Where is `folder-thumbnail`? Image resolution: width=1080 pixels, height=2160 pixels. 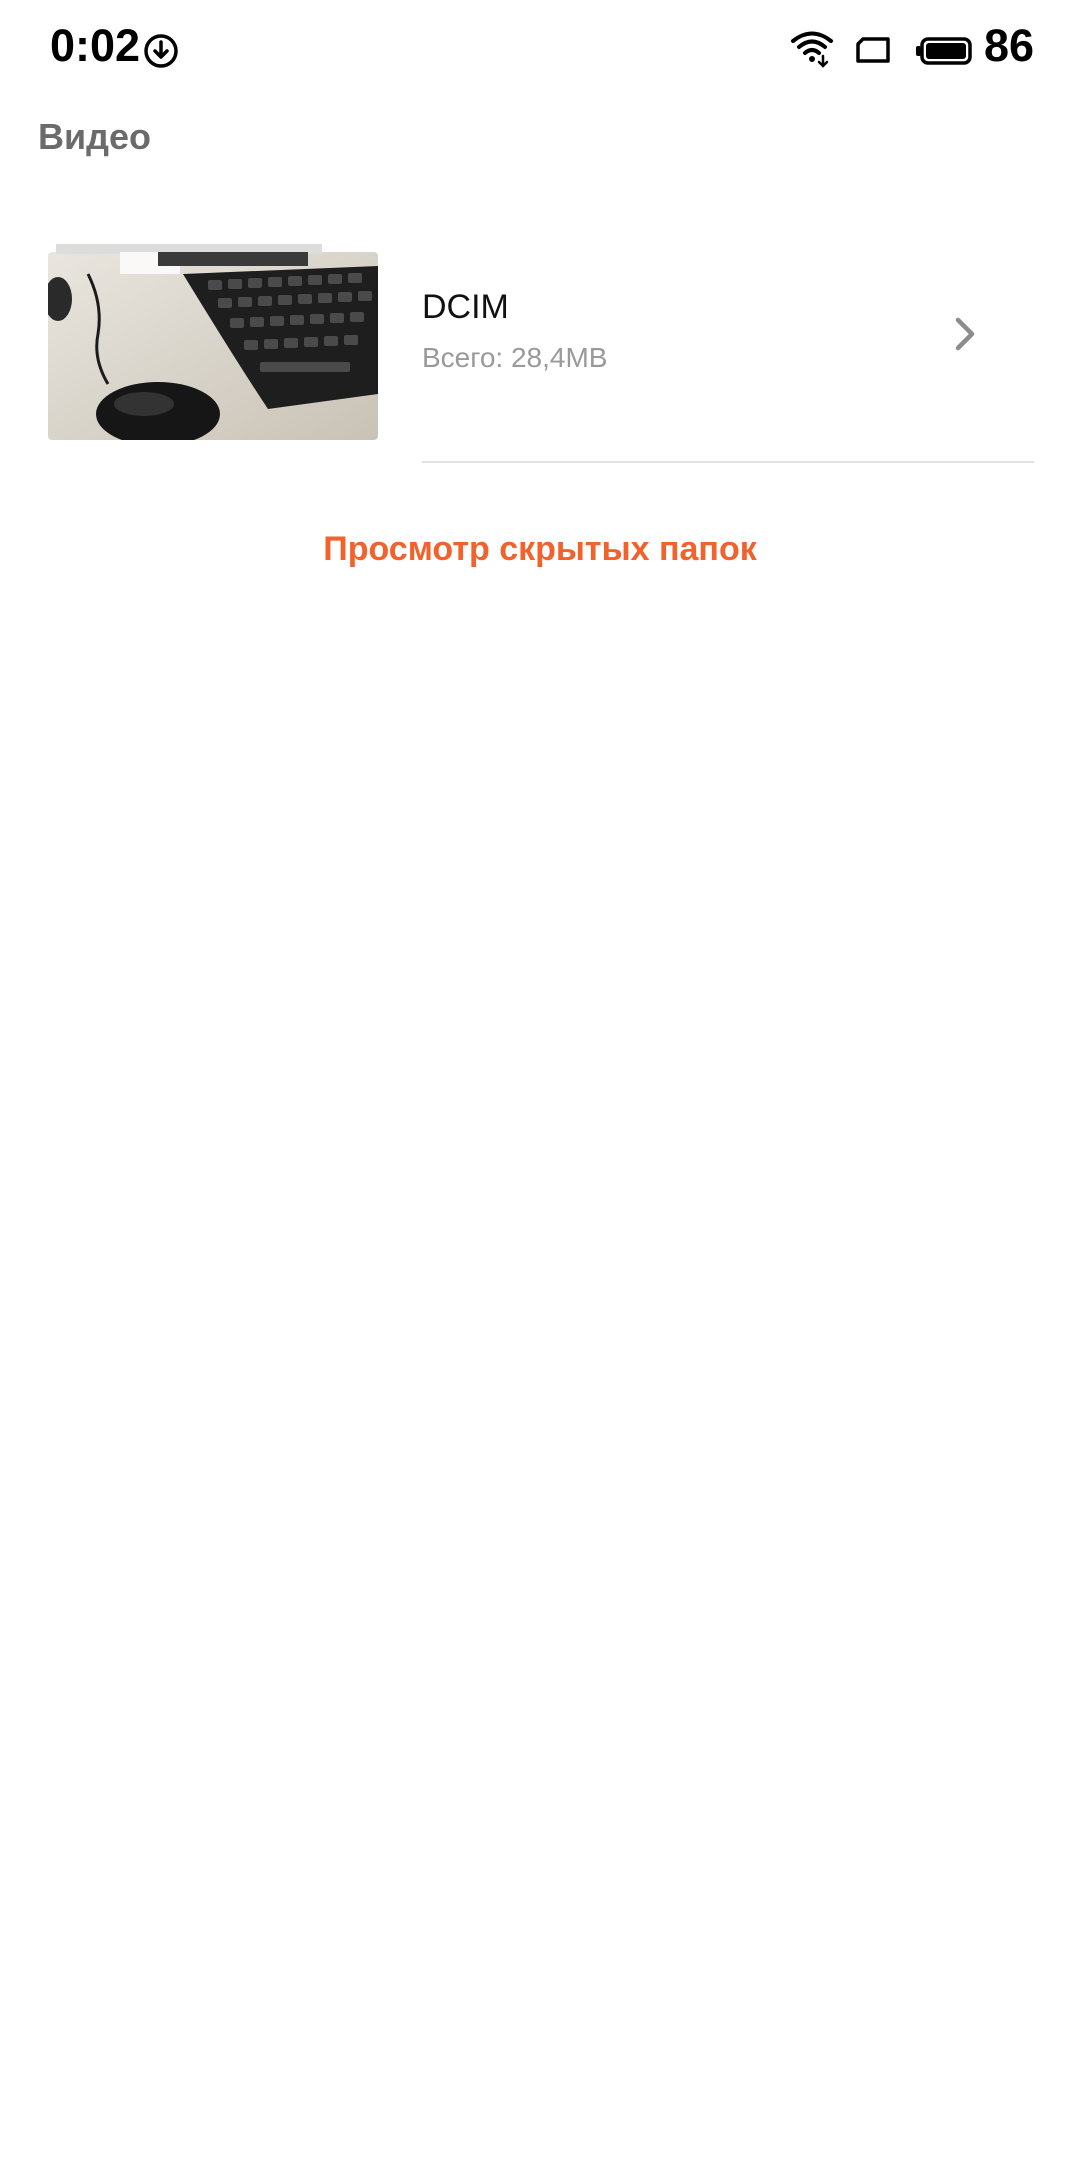 folder-thumbnail is located at coordinates (213, 342).